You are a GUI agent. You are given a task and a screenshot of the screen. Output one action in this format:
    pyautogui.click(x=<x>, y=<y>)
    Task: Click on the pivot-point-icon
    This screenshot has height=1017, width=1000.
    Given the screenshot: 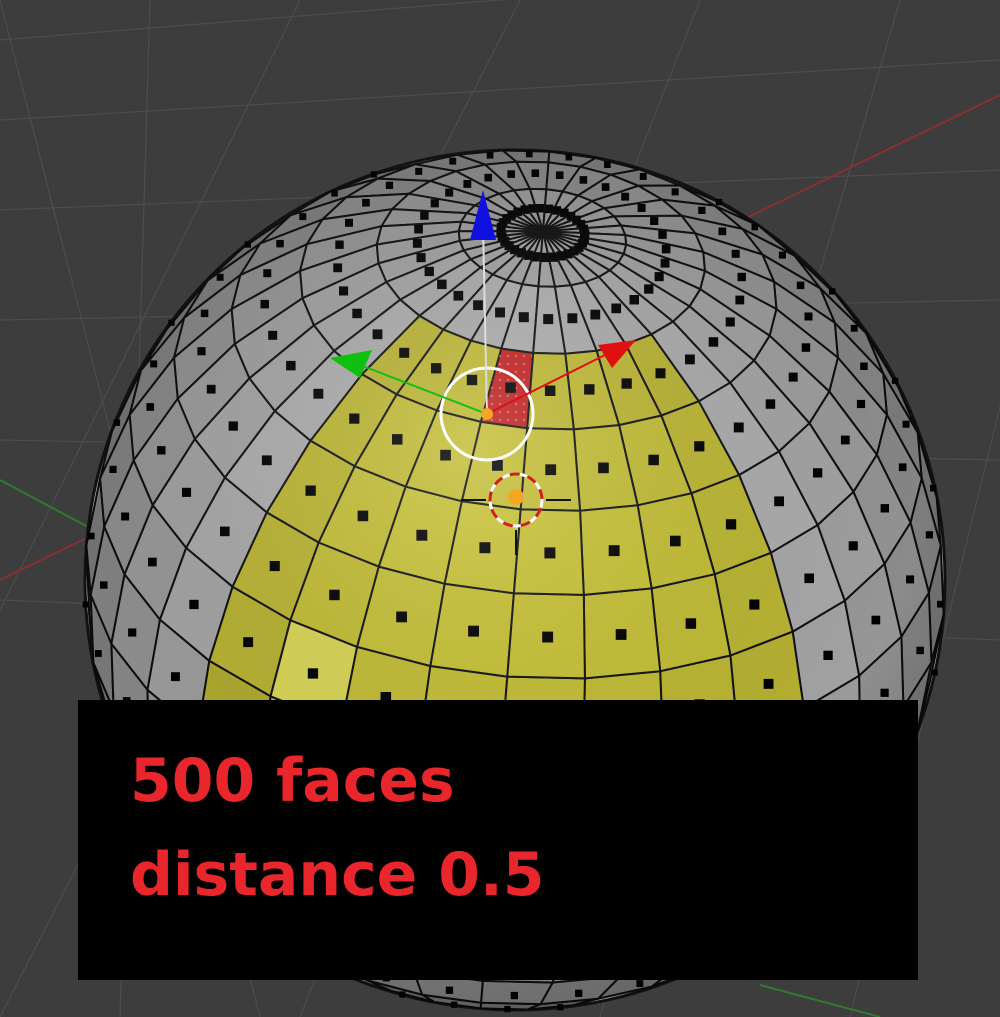 What is the action you would take?
    pyautogui.click(x=487, y=414)
    